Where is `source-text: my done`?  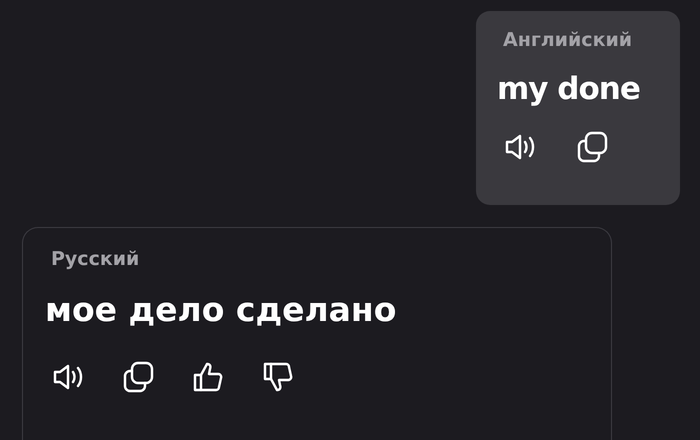 source-text: my done is located at coordinates (569, 89).